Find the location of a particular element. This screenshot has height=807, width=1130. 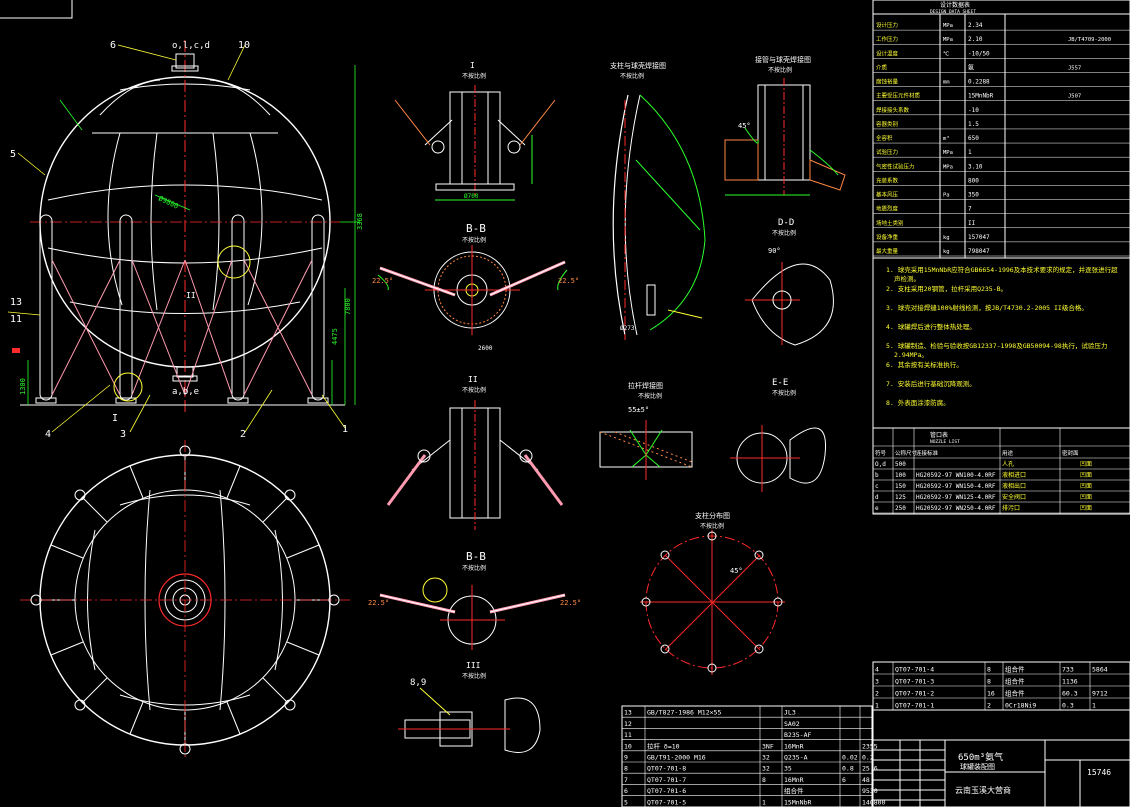

part-tw: 0.2 is located at coordinates (868, 758).